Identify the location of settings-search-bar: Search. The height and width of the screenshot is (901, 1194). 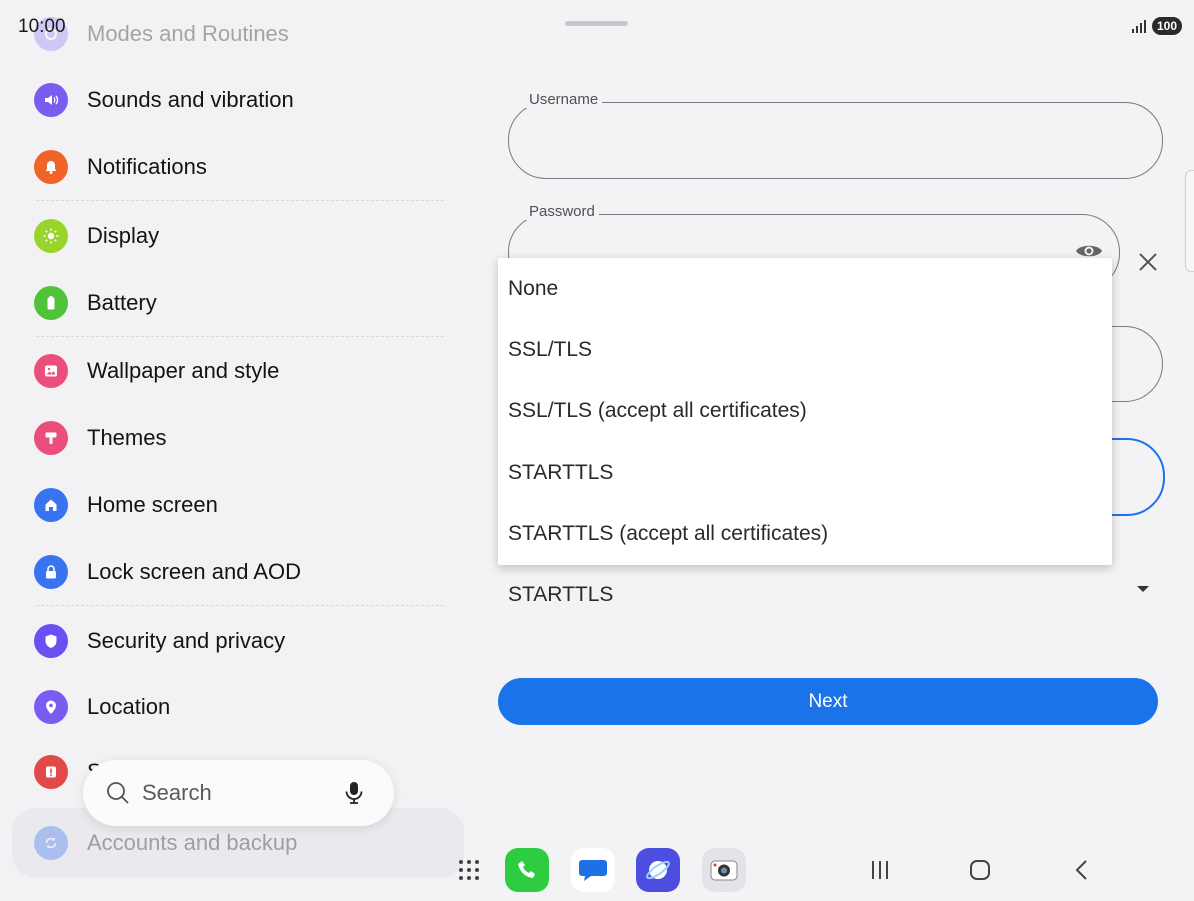
(238, 793).